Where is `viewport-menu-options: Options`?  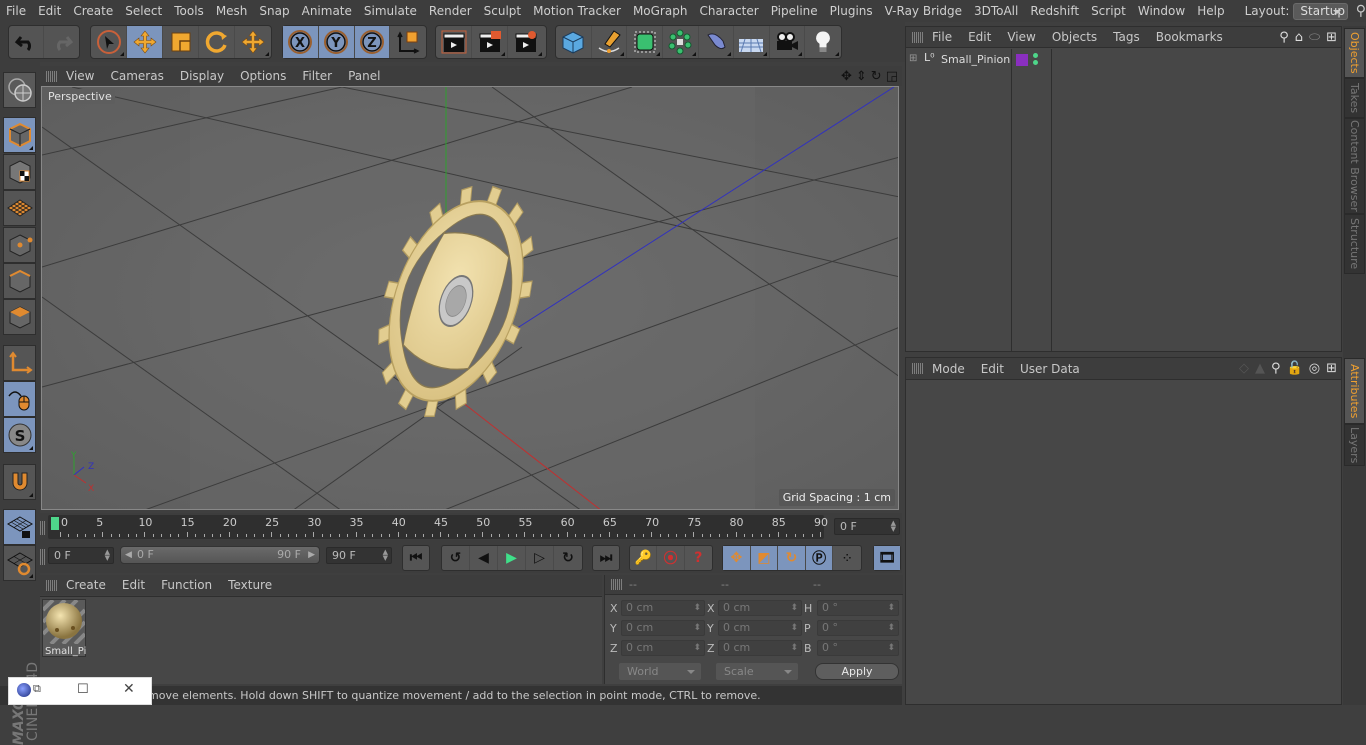
viewport-menu-options: Options is located at coordinates (263, 76).